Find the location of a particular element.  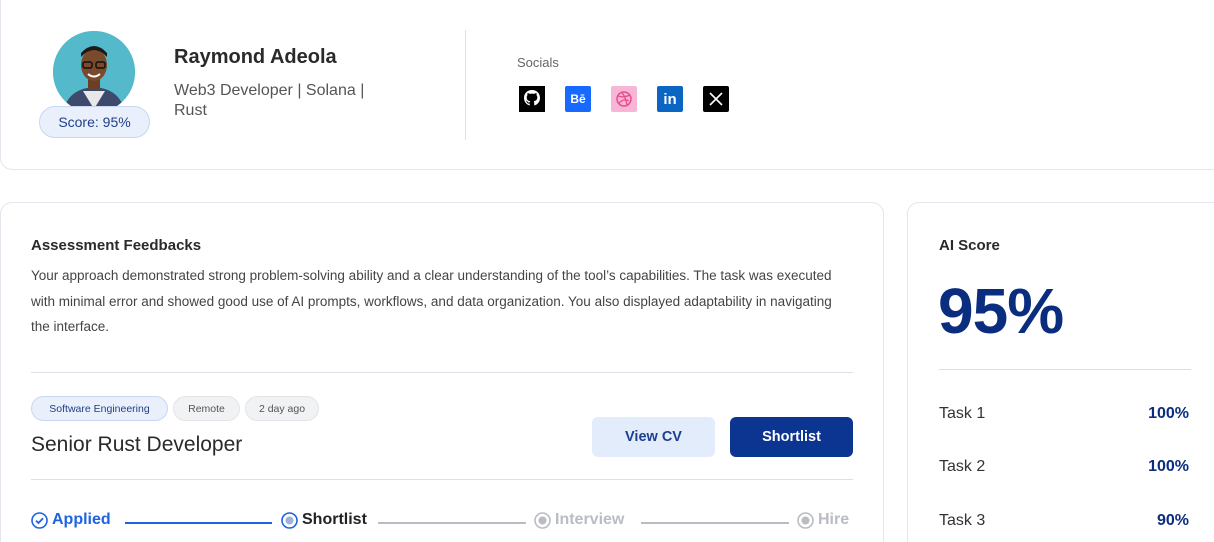

profile-divider is located at coordinates (465, 85).